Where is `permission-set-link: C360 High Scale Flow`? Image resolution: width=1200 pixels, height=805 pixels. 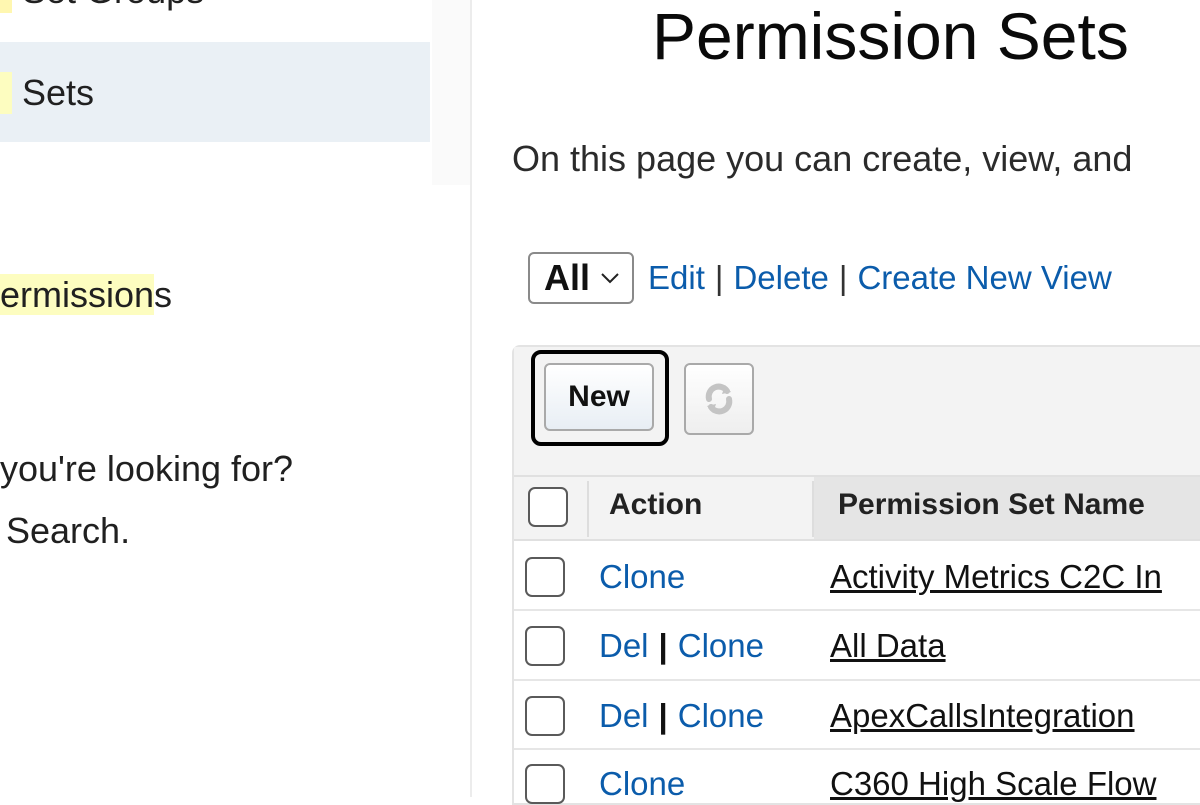
permission-set-link: C360 High Scale Flow is located at coordinates (993, 784).